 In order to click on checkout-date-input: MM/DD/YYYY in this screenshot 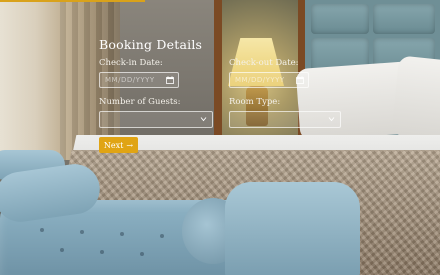, I will do `click(269, 80)`.